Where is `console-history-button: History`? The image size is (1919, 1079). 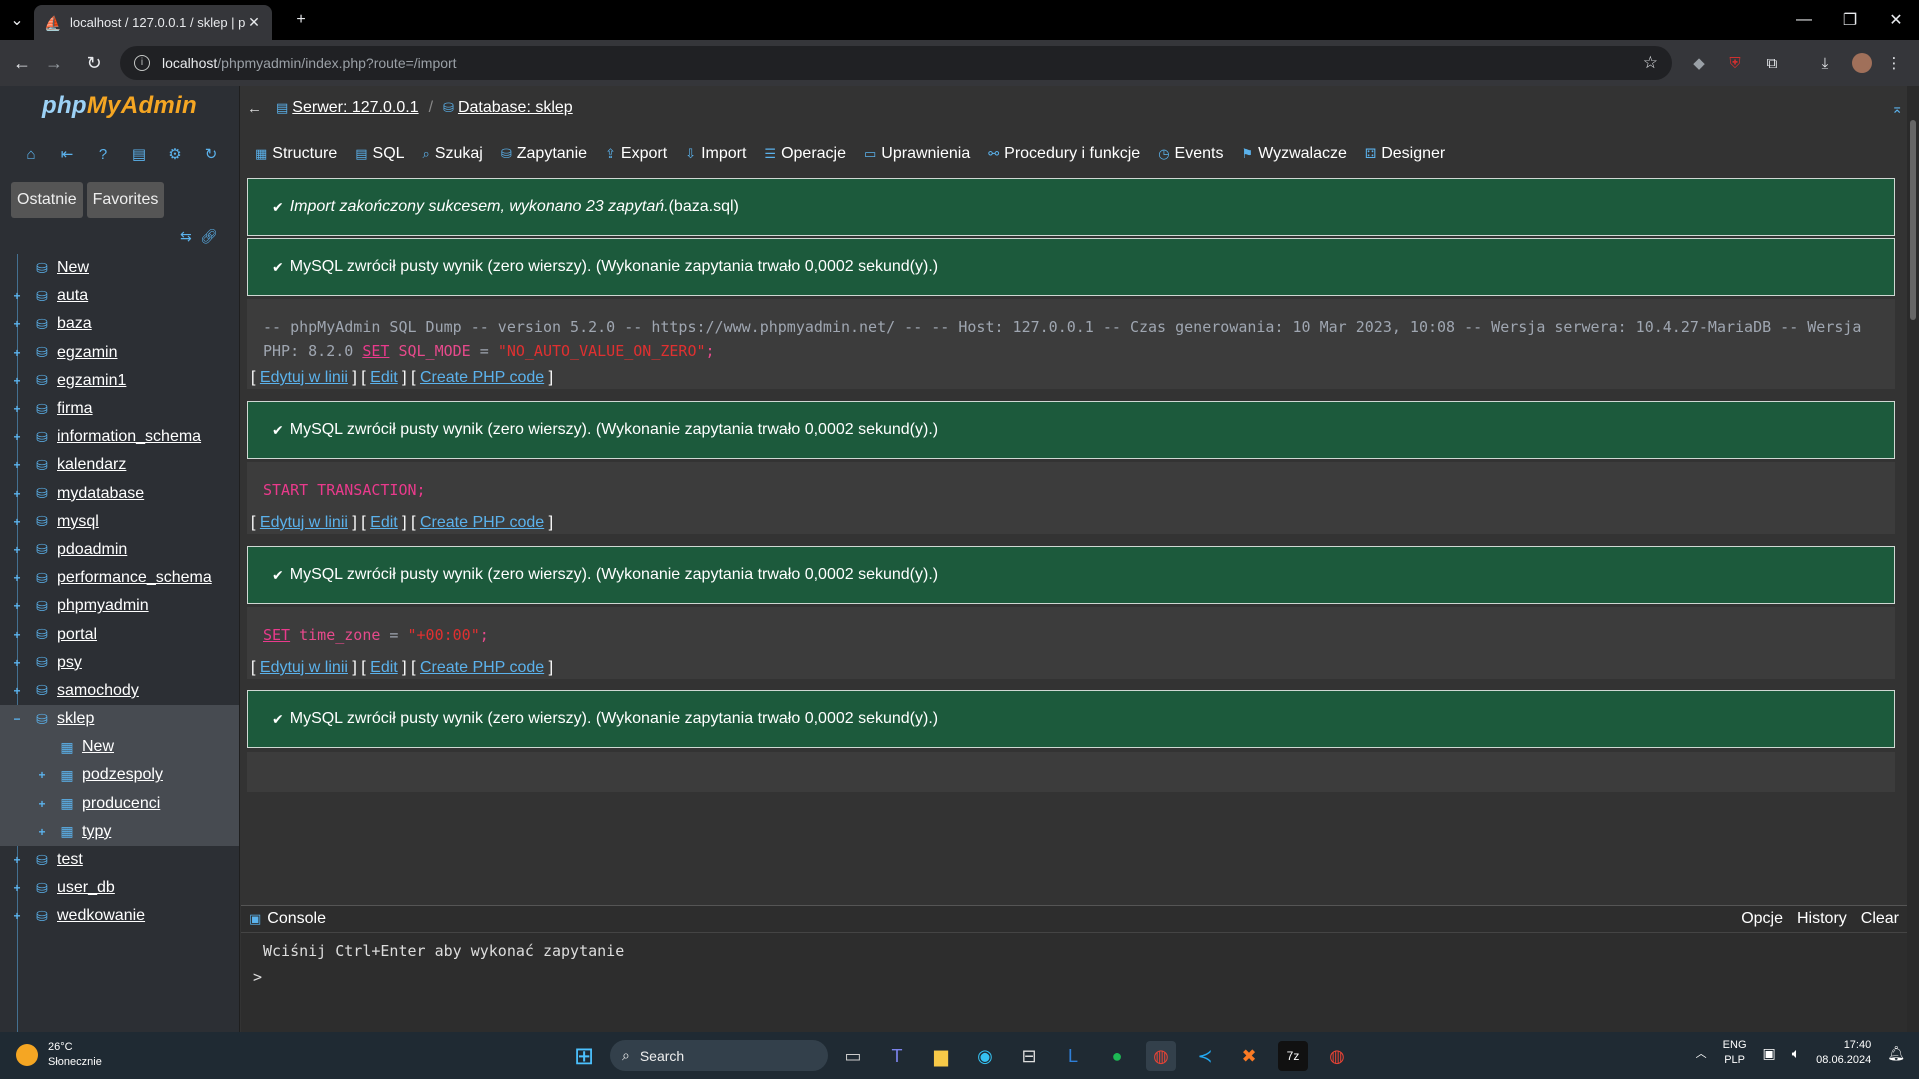 console-history-button: History is located at coordinates (1822, 919).